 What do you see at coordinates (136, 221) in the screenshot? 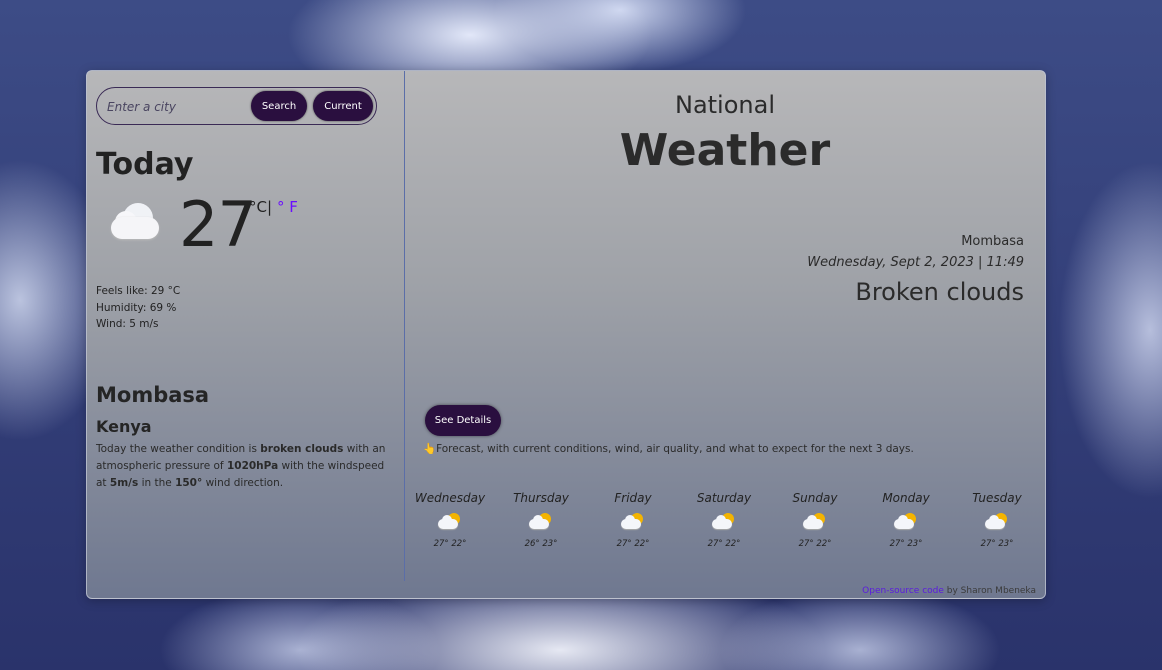
I see `cloud-icon` at bounding box center [136, 221].